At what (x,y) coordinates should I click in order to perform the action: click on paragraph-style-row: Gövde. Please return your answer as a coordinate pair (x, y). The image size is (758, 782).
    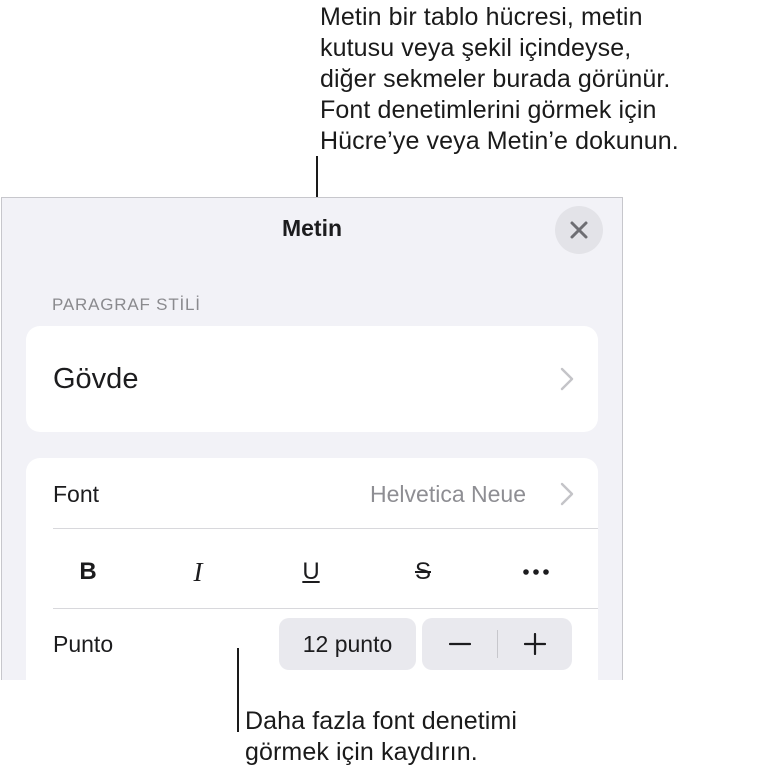
    Looking at the image, I should click on (312, 379).